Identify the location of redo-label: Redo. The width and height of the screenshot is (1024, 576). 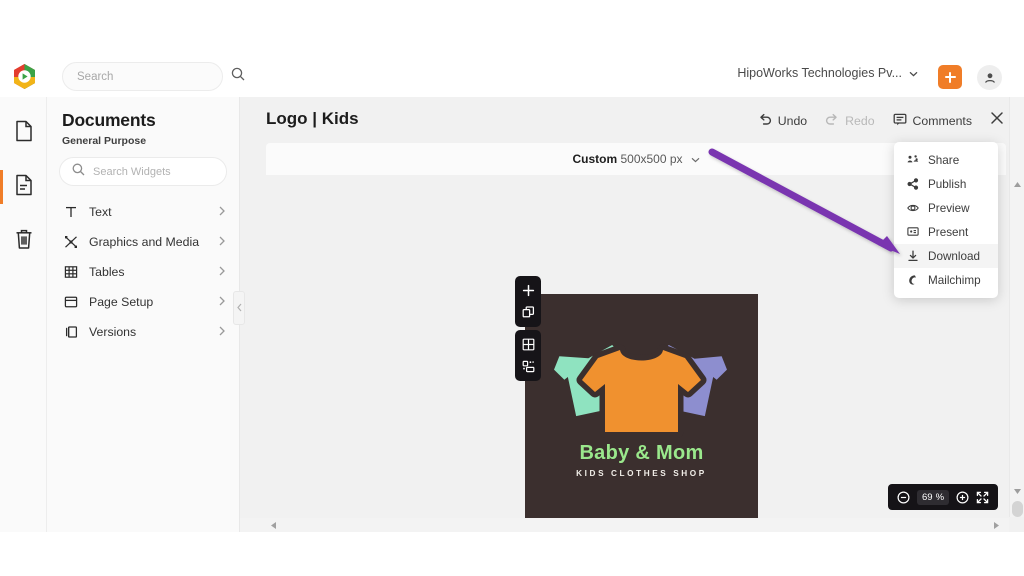
(860, 120).